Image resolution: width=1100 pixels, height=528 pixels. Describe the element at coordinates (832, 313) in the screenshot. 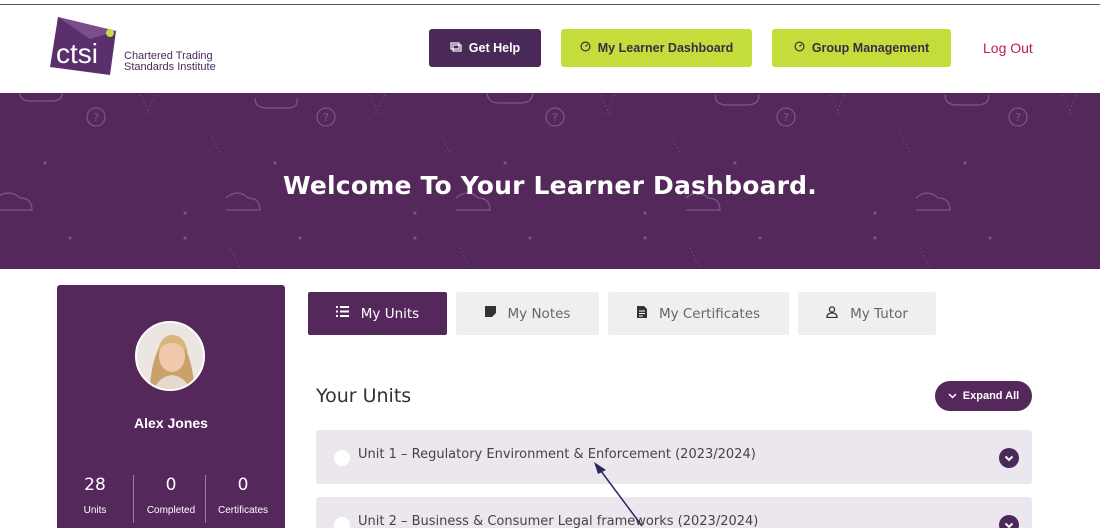

I see `user-icon` at that location.